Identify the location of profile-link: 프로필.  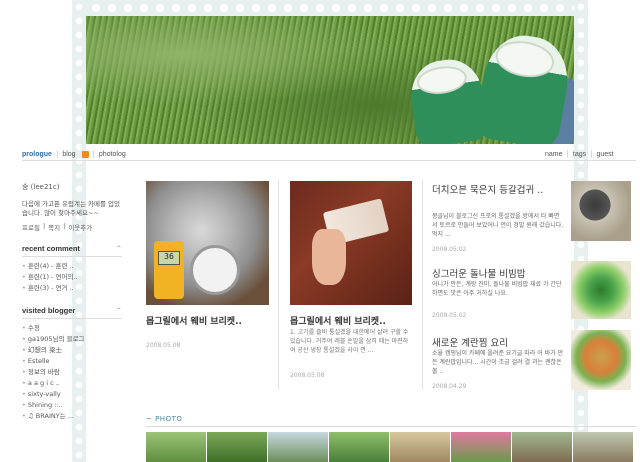
(31, 227).